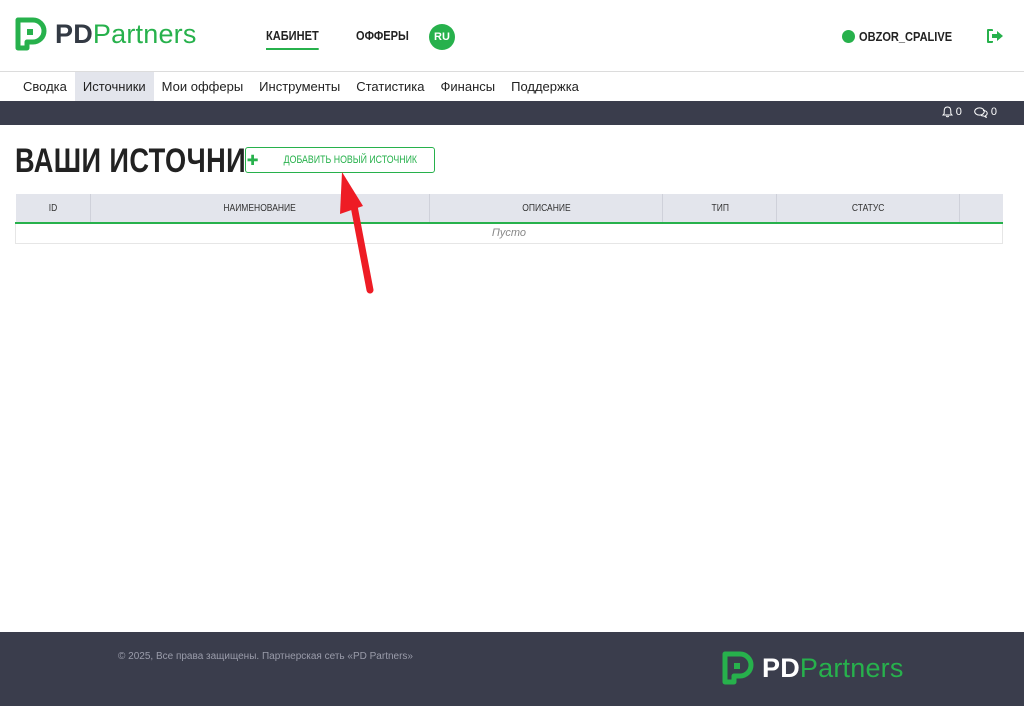 Image resolution: width=1024 pixels, height=706 pixels. I want to click on brand-partners: Partners, so click(144, 33).